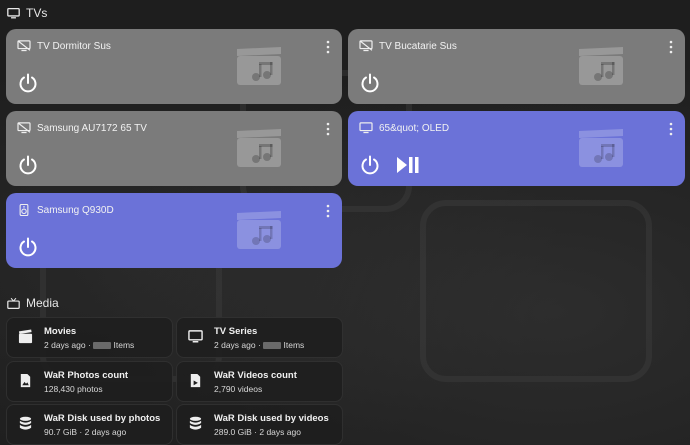 This screenshot has height=445, width=690. What do you see at coordinates (414, 128) in the screenshot?
I see `tv-card-title: 65&quot; OLED` at bounding box center [414, 128].